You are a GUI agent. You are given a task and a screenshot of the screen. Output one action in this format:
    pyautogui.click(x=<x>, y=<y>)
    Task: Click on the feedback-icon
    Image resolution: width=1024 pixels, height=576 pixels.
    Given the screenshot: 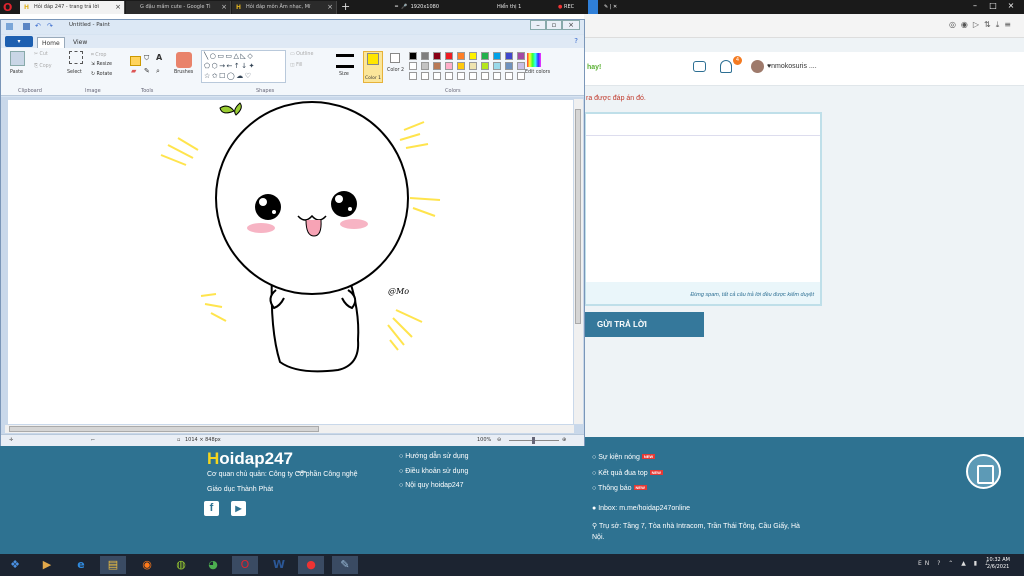 What is the action you would take?
    pyautogui.click(x=983, y=471)
    